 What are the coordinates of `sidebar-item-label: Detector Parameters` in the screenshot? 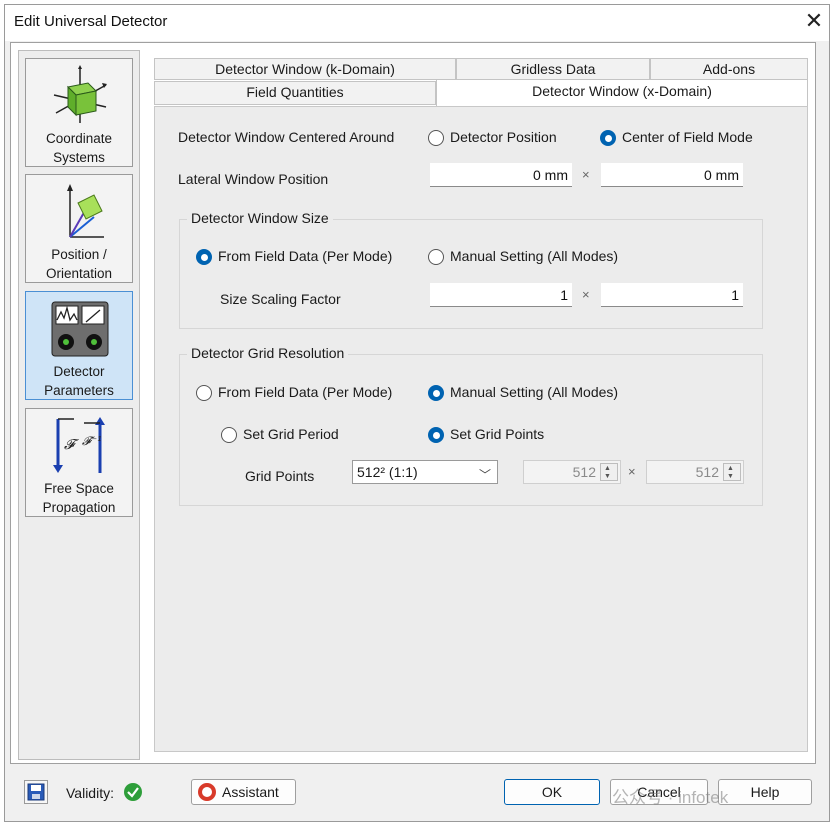 It's located at (79, 381).